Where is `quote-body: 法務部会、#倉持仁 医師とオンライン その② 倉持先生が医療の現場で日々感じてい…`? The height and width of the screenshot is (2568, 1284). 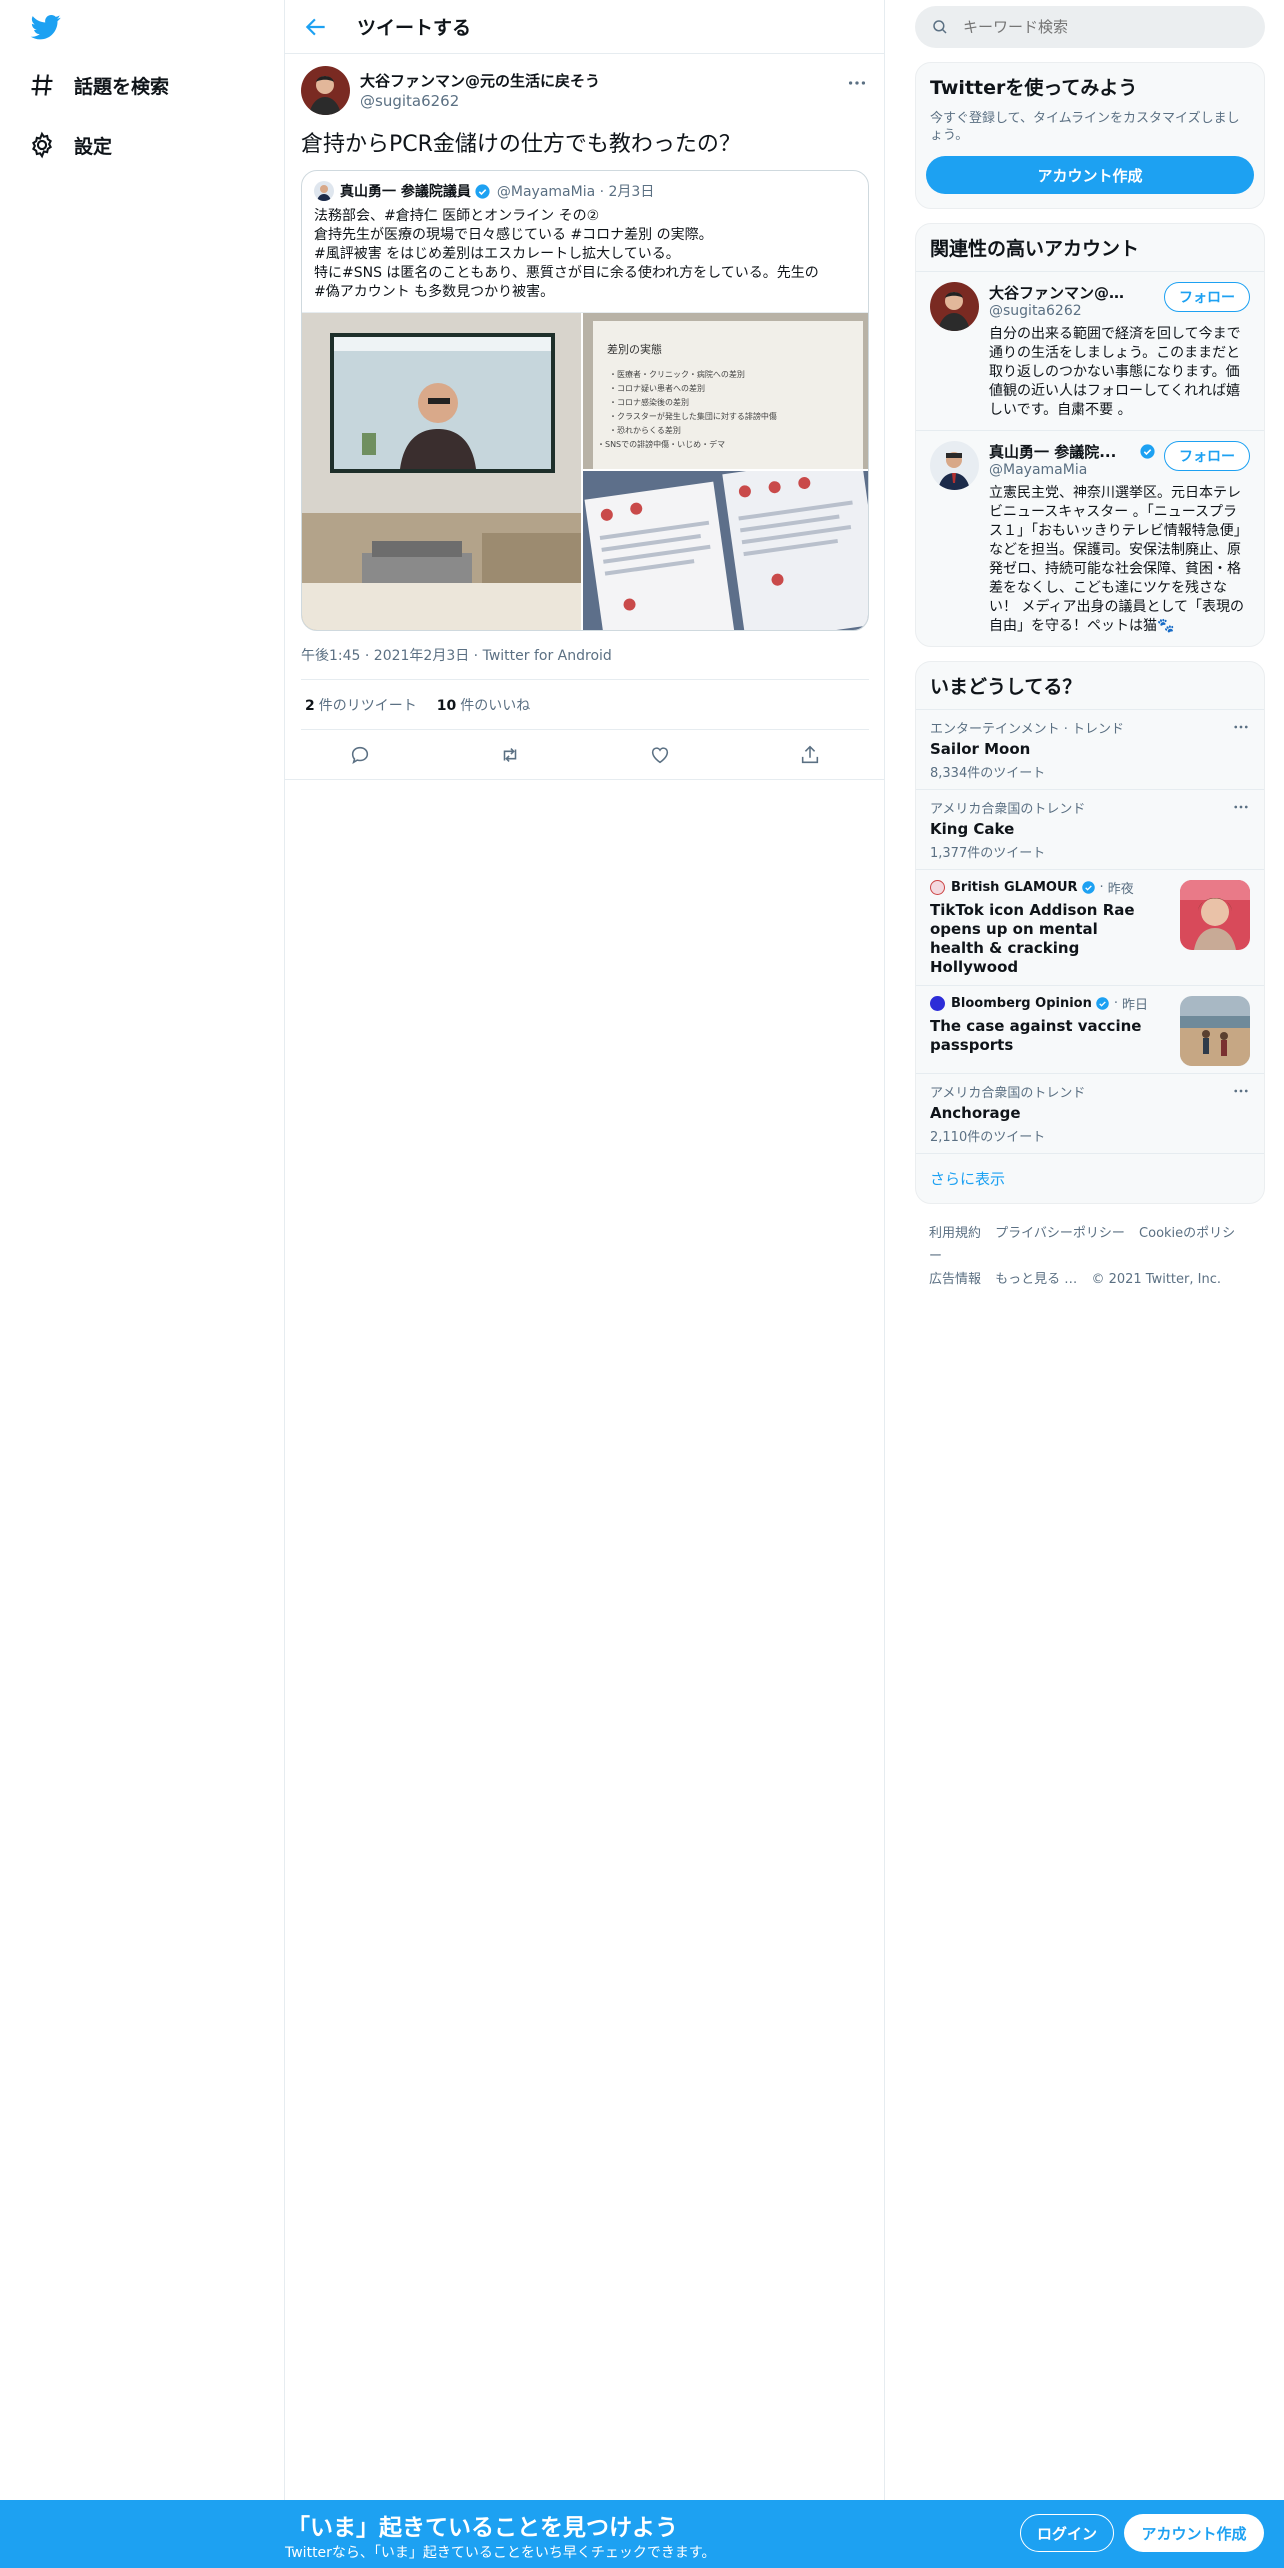 quote-body: 法務部会、#倉持仁 医師とオンライン その② 倉持先生が医療の現場で日々感じてい… is located at coordinates (566, 254).